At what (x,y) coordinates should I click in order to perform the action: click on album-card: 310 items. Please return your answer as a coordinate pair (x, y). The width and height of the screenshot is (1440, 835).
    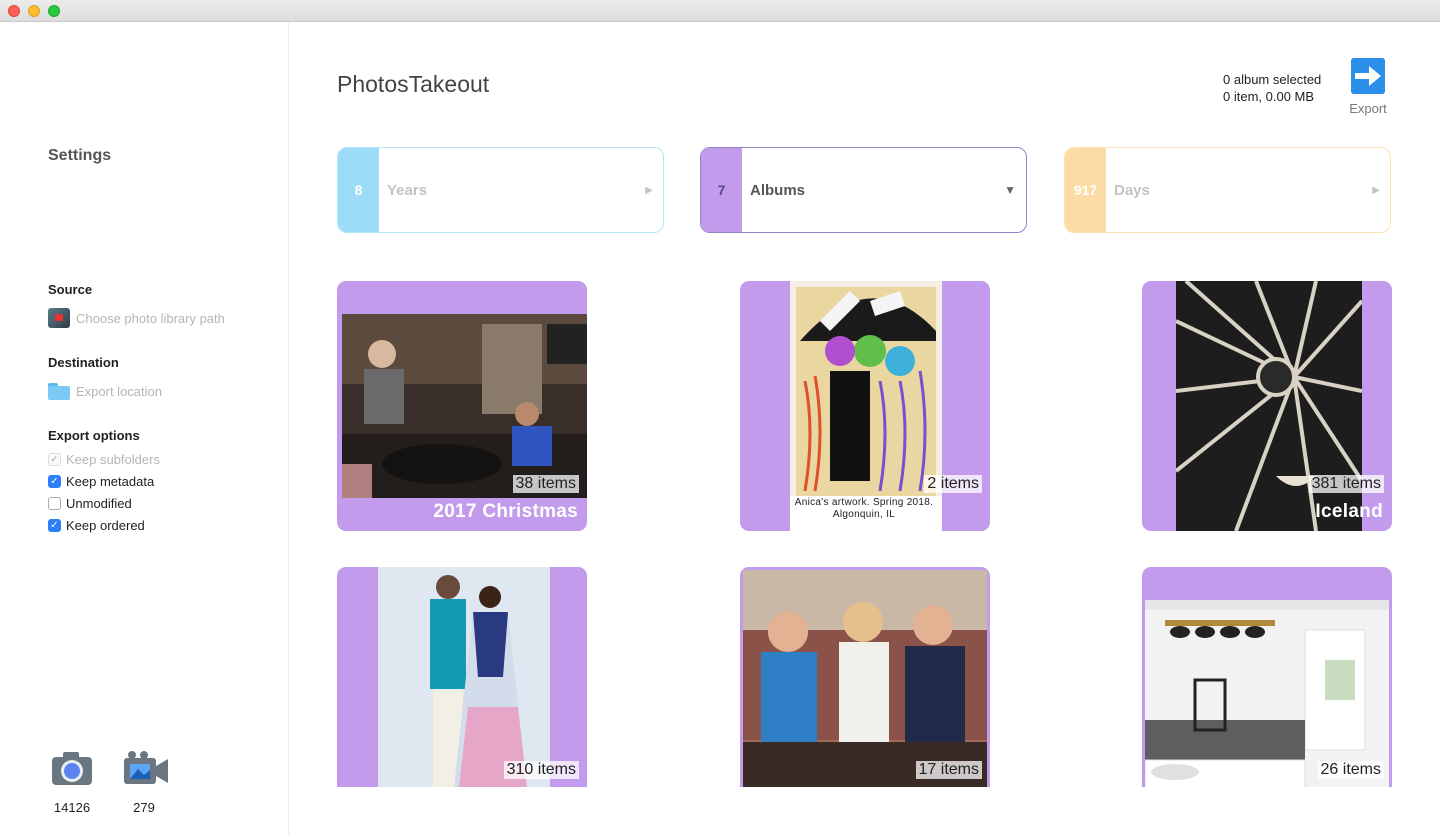
    Looking at the image, I should click on (462, 692).